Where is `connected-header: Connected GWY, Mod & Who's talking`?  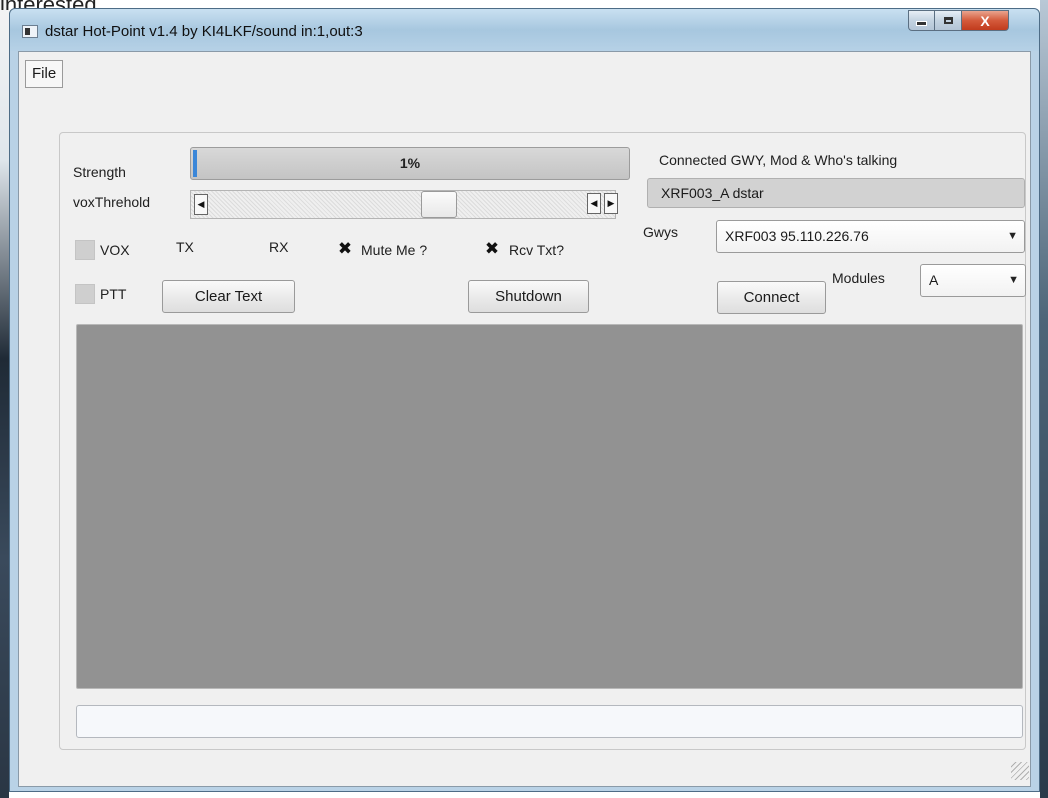
connected-header: Connected GWY, Mod & Who's talking is located at coordinates (778, 160).